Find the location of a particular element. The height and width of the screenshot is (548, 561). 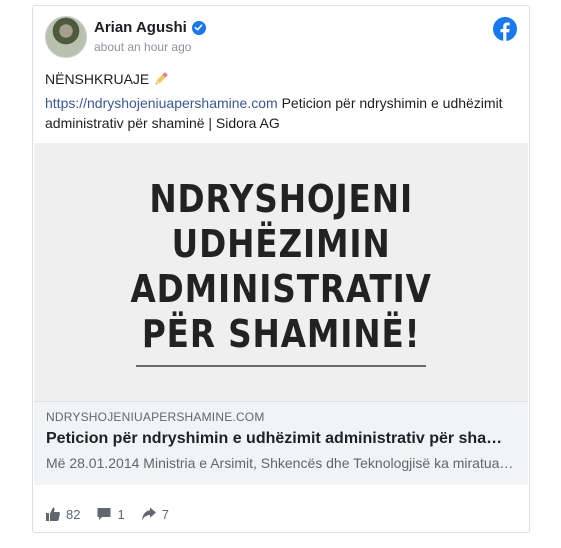

post-actions: 82 1 7 is located at coordinates (107, 514).